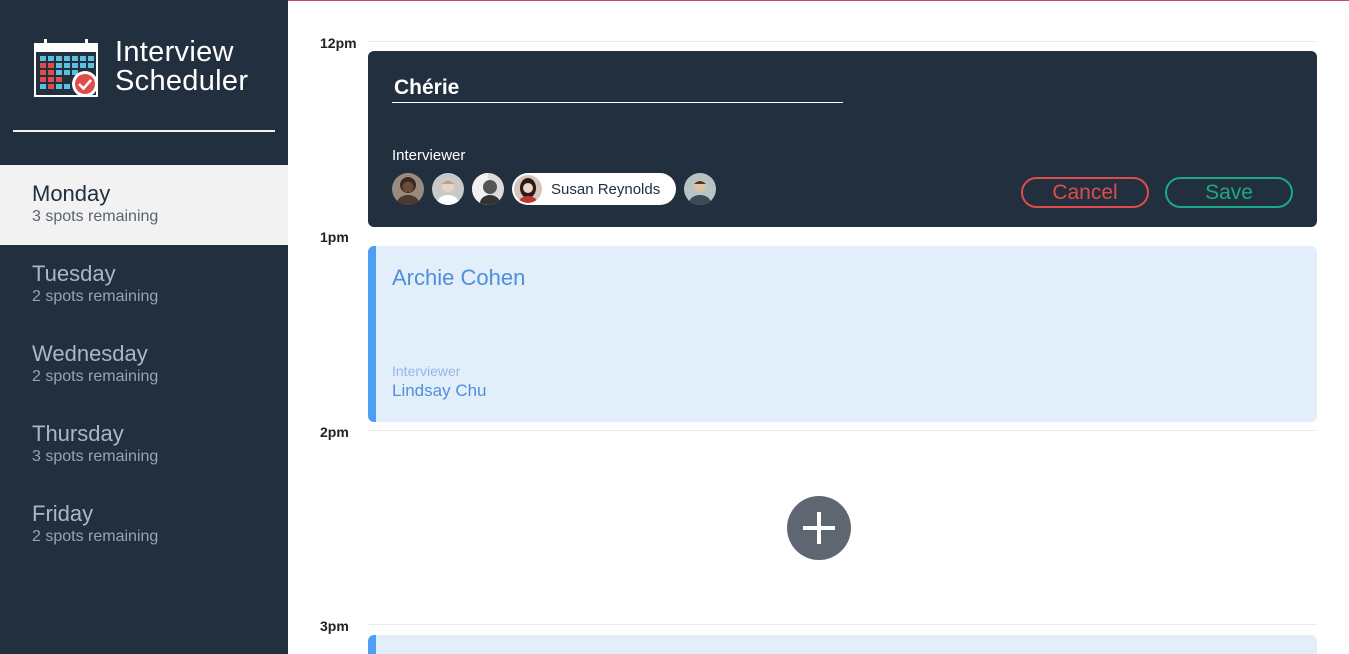  What do you see at coordinates (63, 513) in the screenshot?
I see `day-name: Friday` at bounding box center [63, 513].